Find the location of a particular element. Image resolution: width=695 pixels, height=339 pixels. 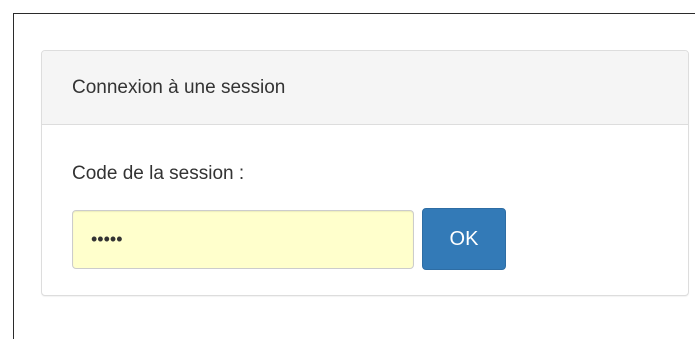

session-code-label: Code de la session : is located at coordinates (158, 173).